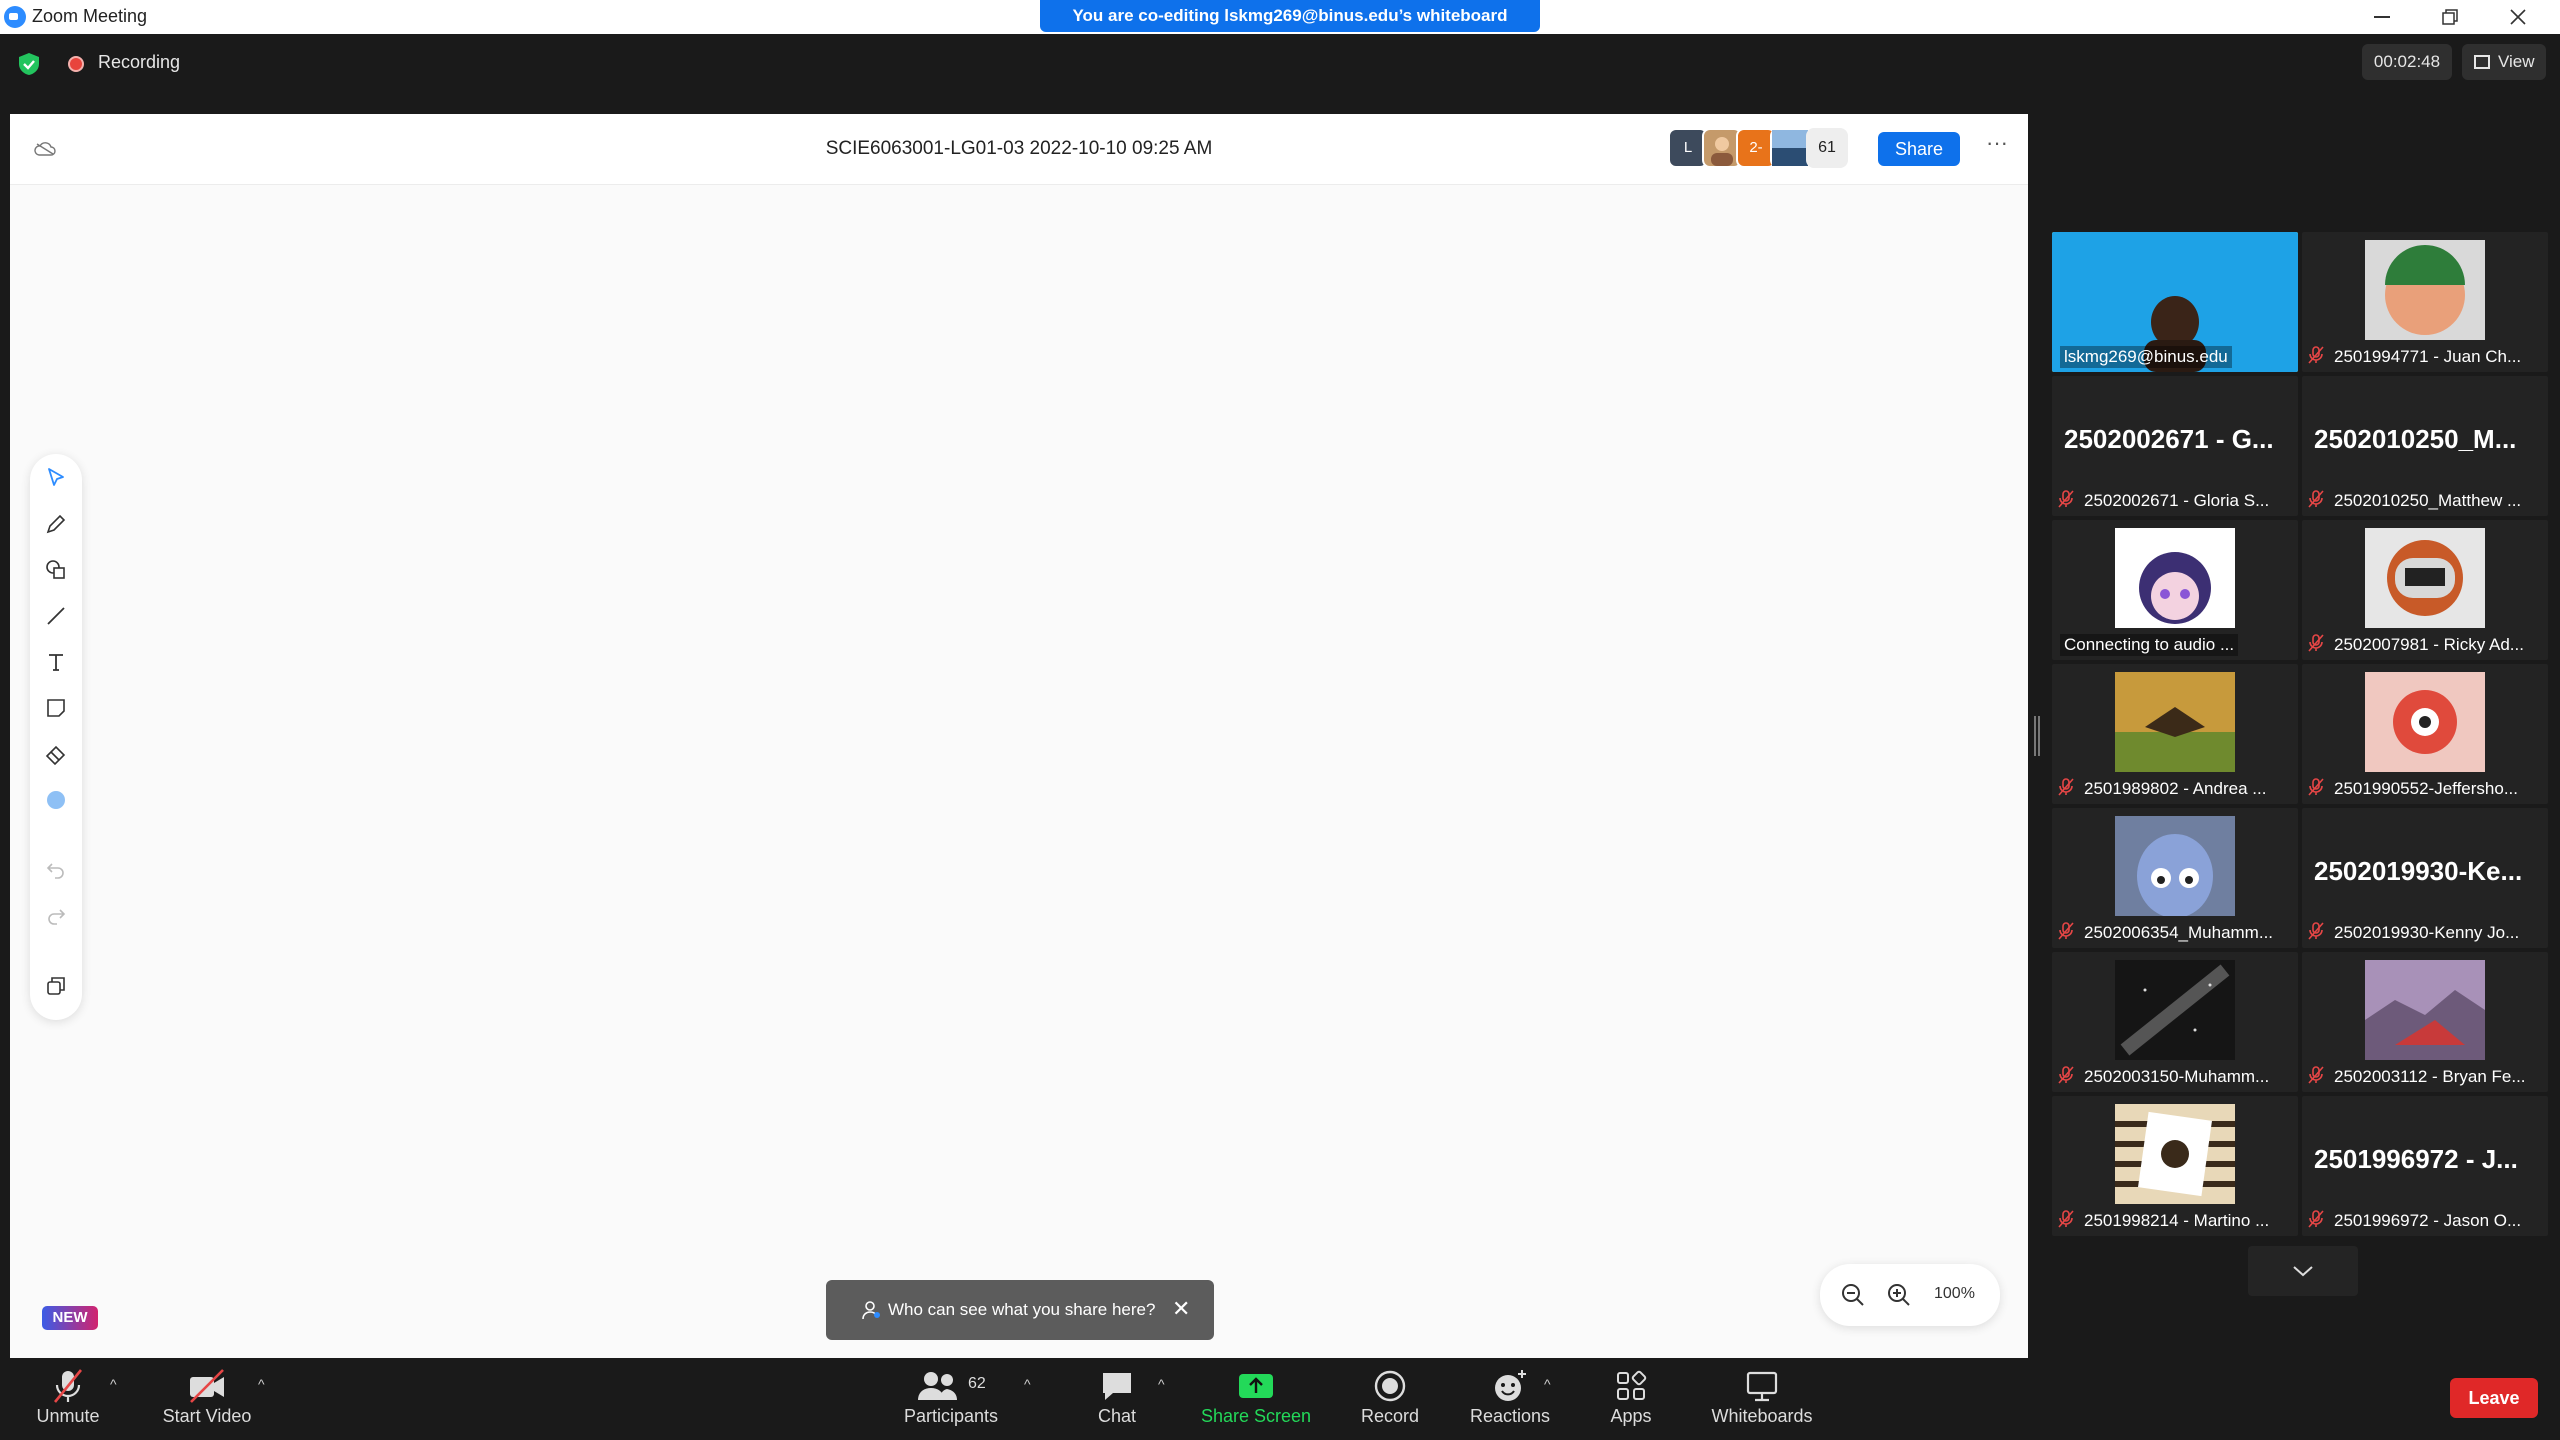 This screenshot has width=2560, height=1440. I want to click on sharing-visibility-toast: Who can see what you share here? ✕, so click(1020, 1310).